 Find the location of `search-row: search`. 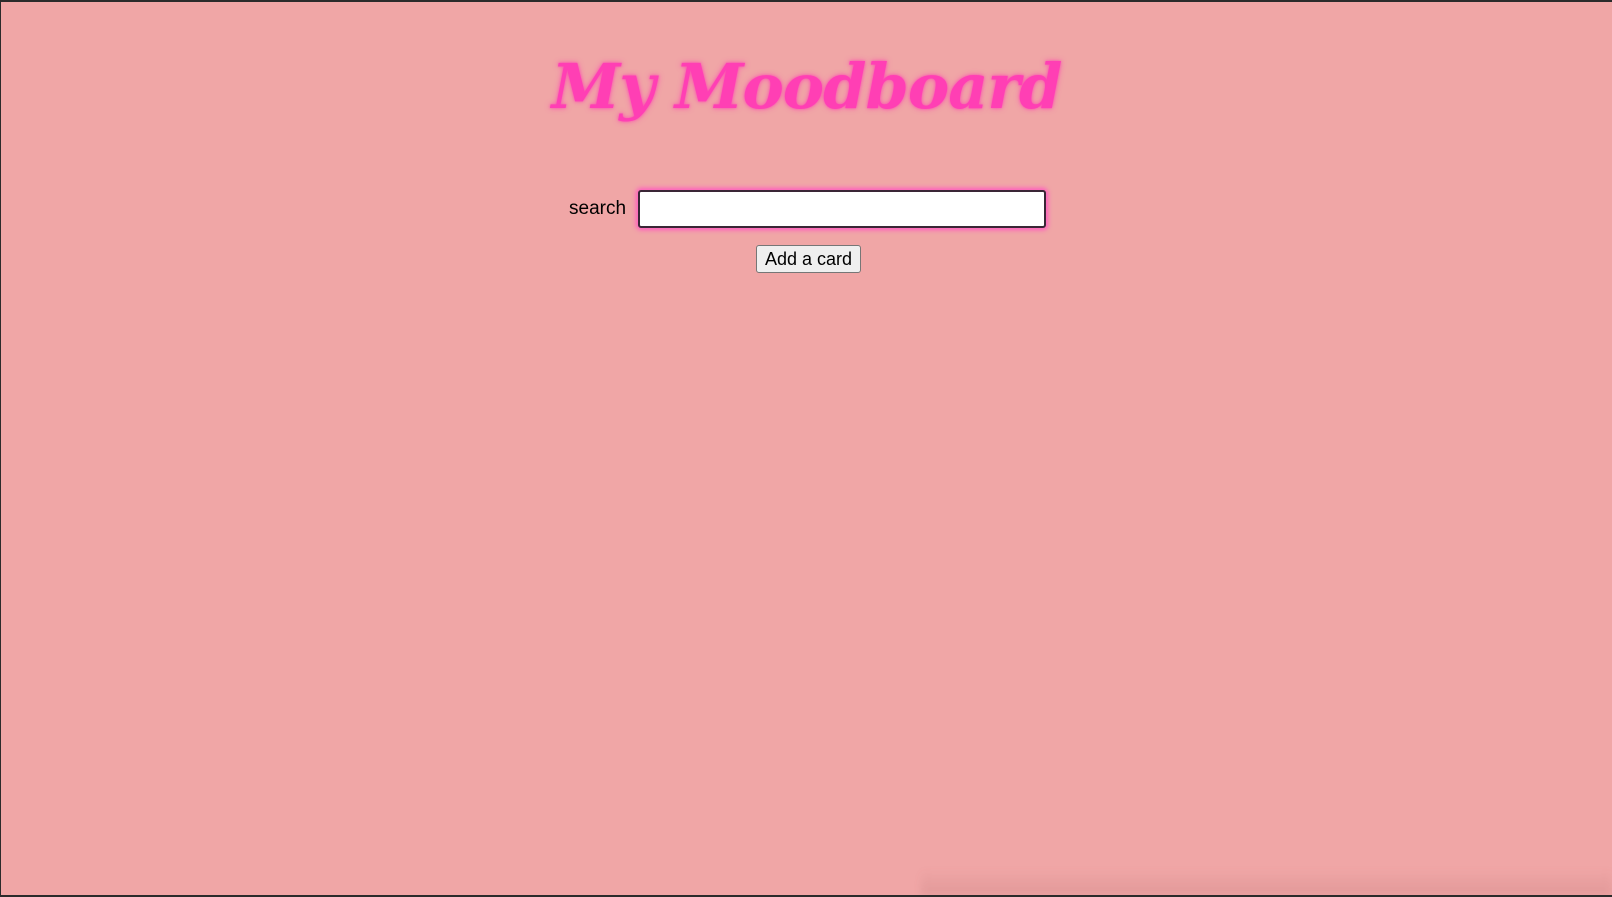

search-row: search is located at coordinates (808, 209).